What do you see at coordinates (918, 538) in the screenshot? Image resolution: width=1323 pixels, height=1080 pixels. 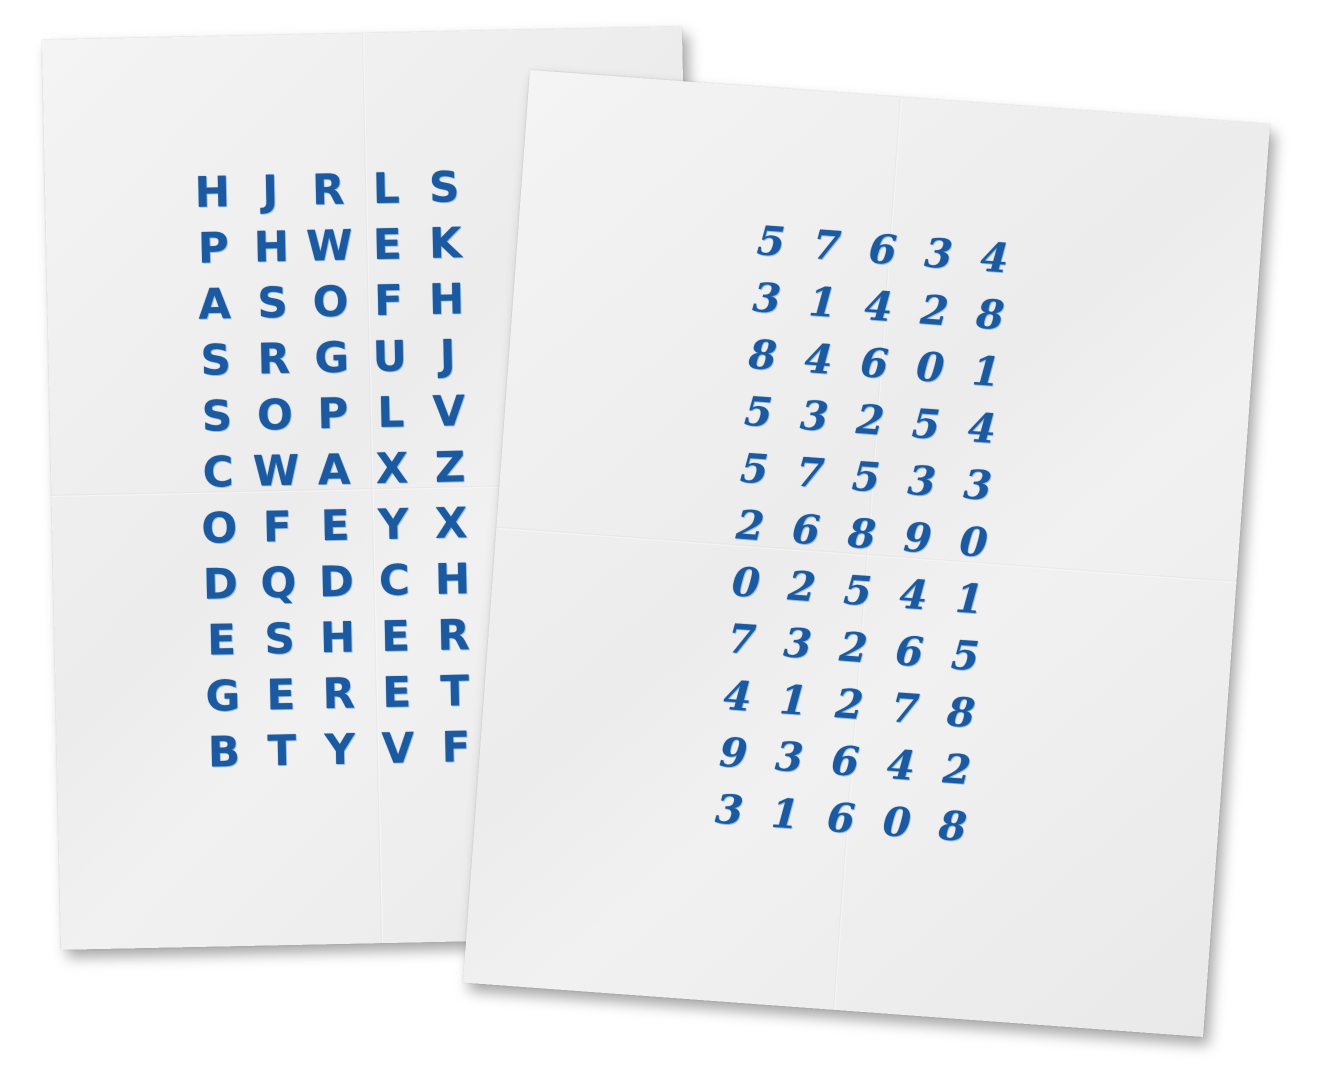 I see `handwritten-glyph: 9` at bounding box center [918, 538].